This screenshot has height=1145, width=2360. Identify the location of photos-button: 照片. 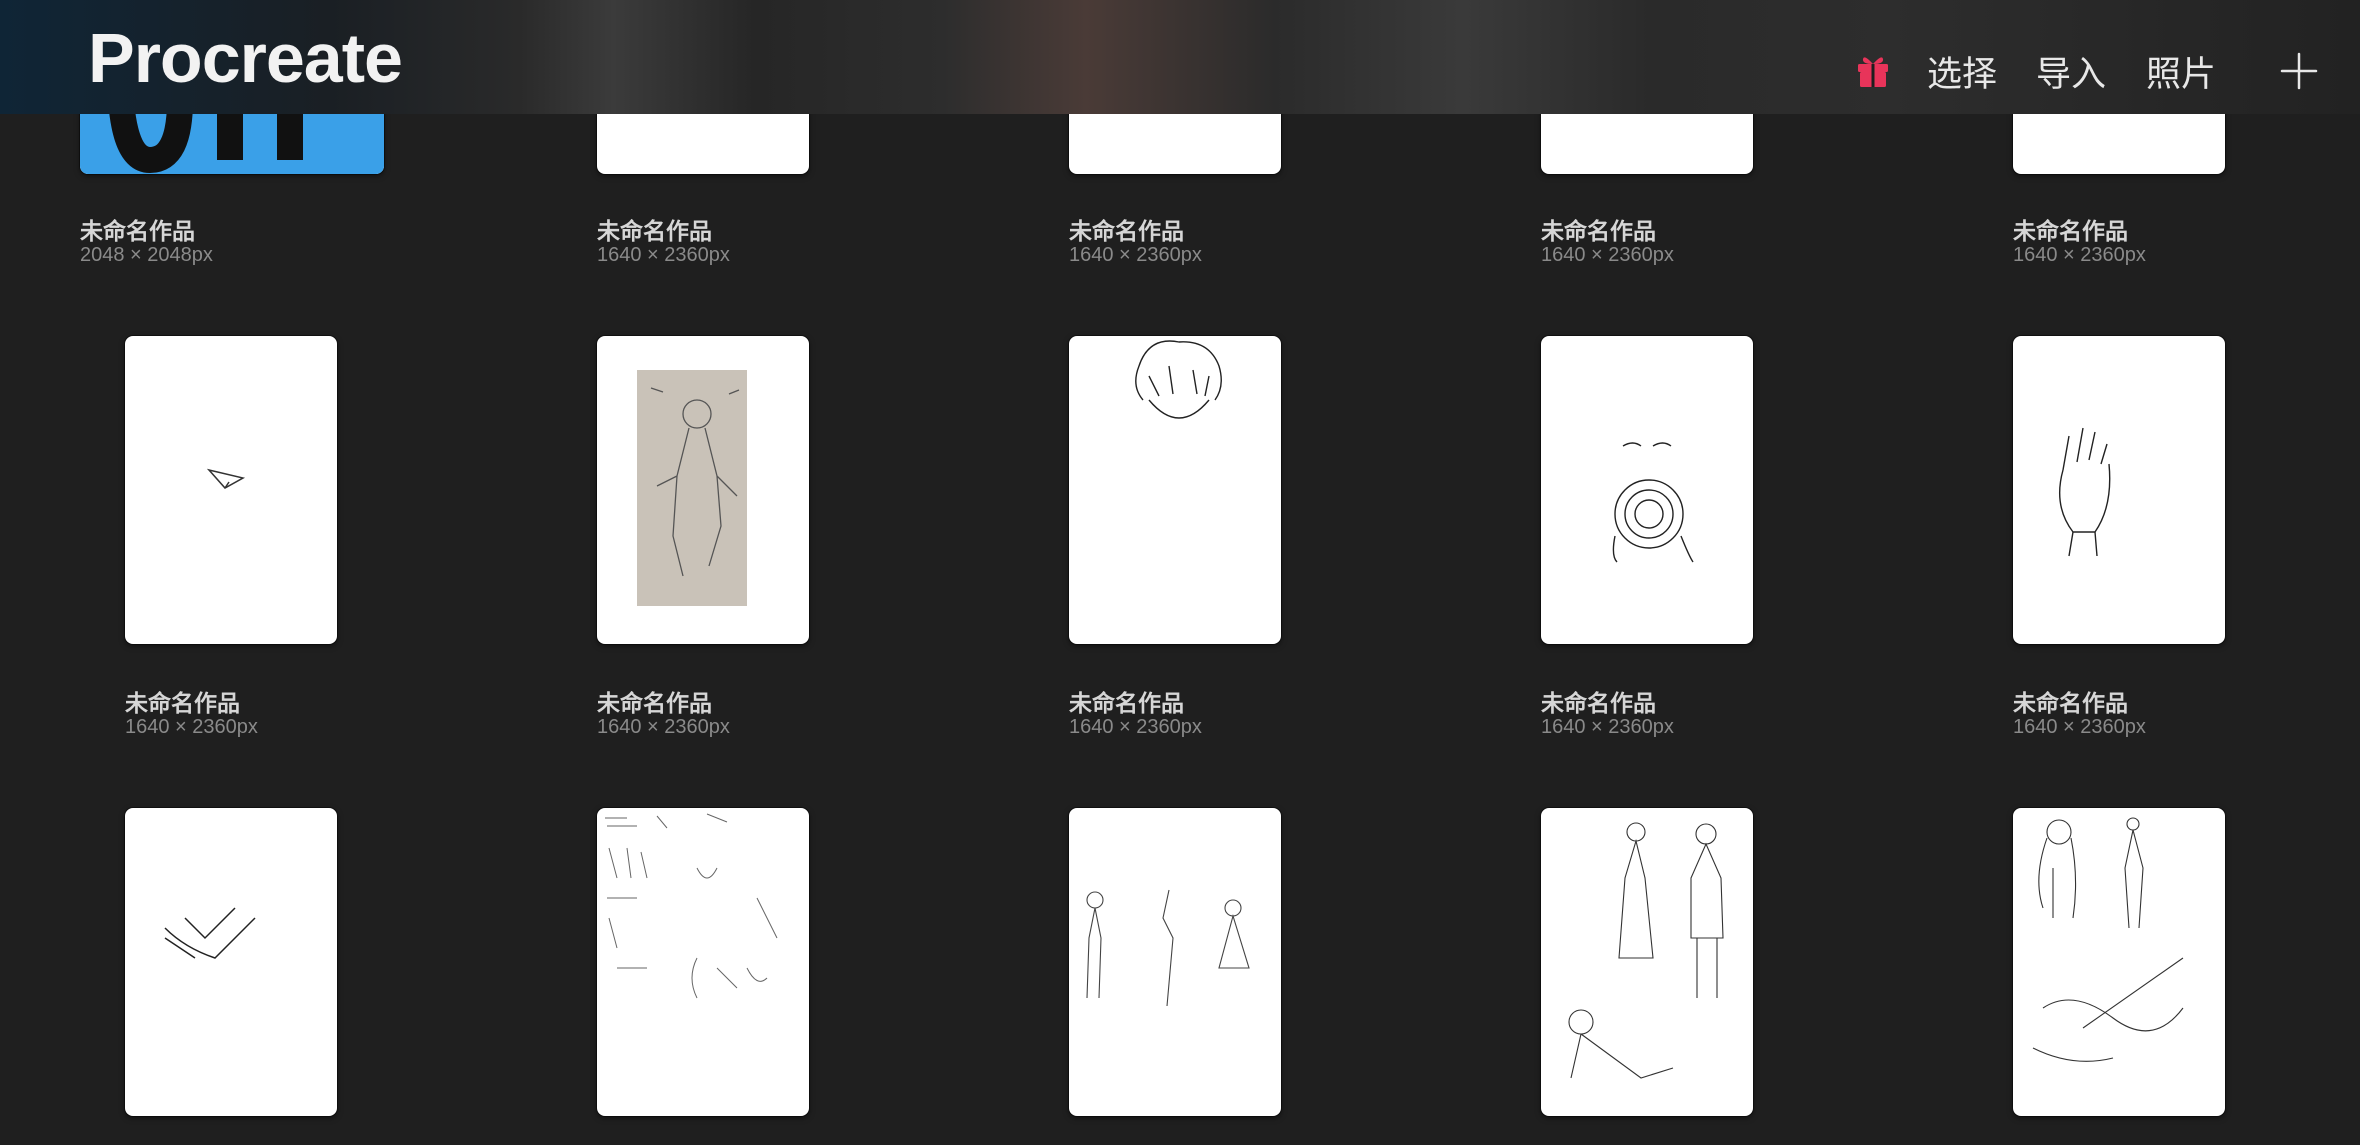
(2181, 71).